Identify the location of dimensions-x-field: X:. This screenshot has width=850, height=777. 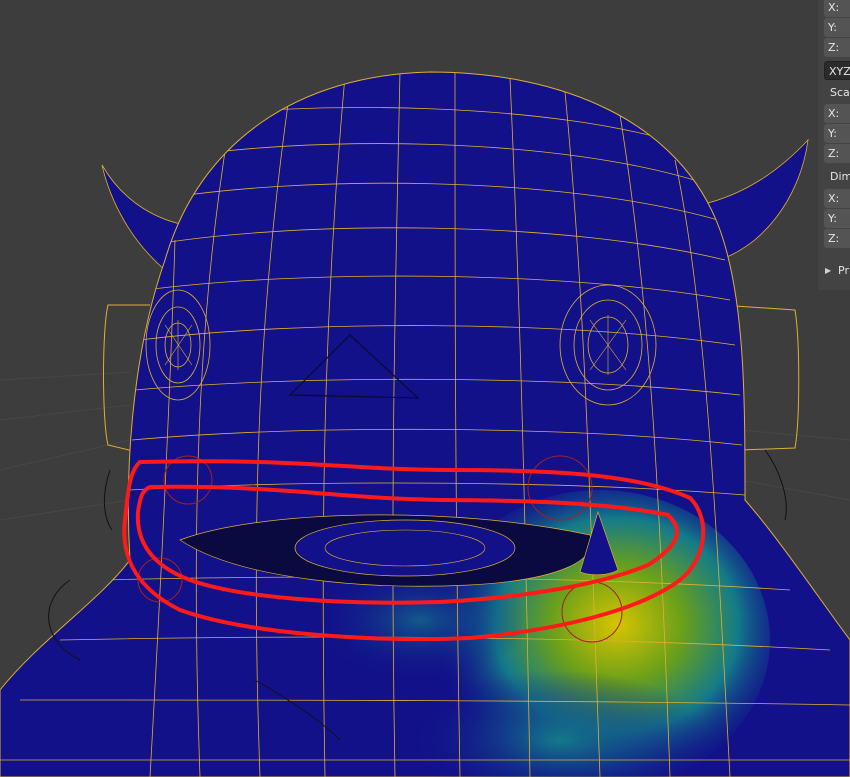
(837, 198).